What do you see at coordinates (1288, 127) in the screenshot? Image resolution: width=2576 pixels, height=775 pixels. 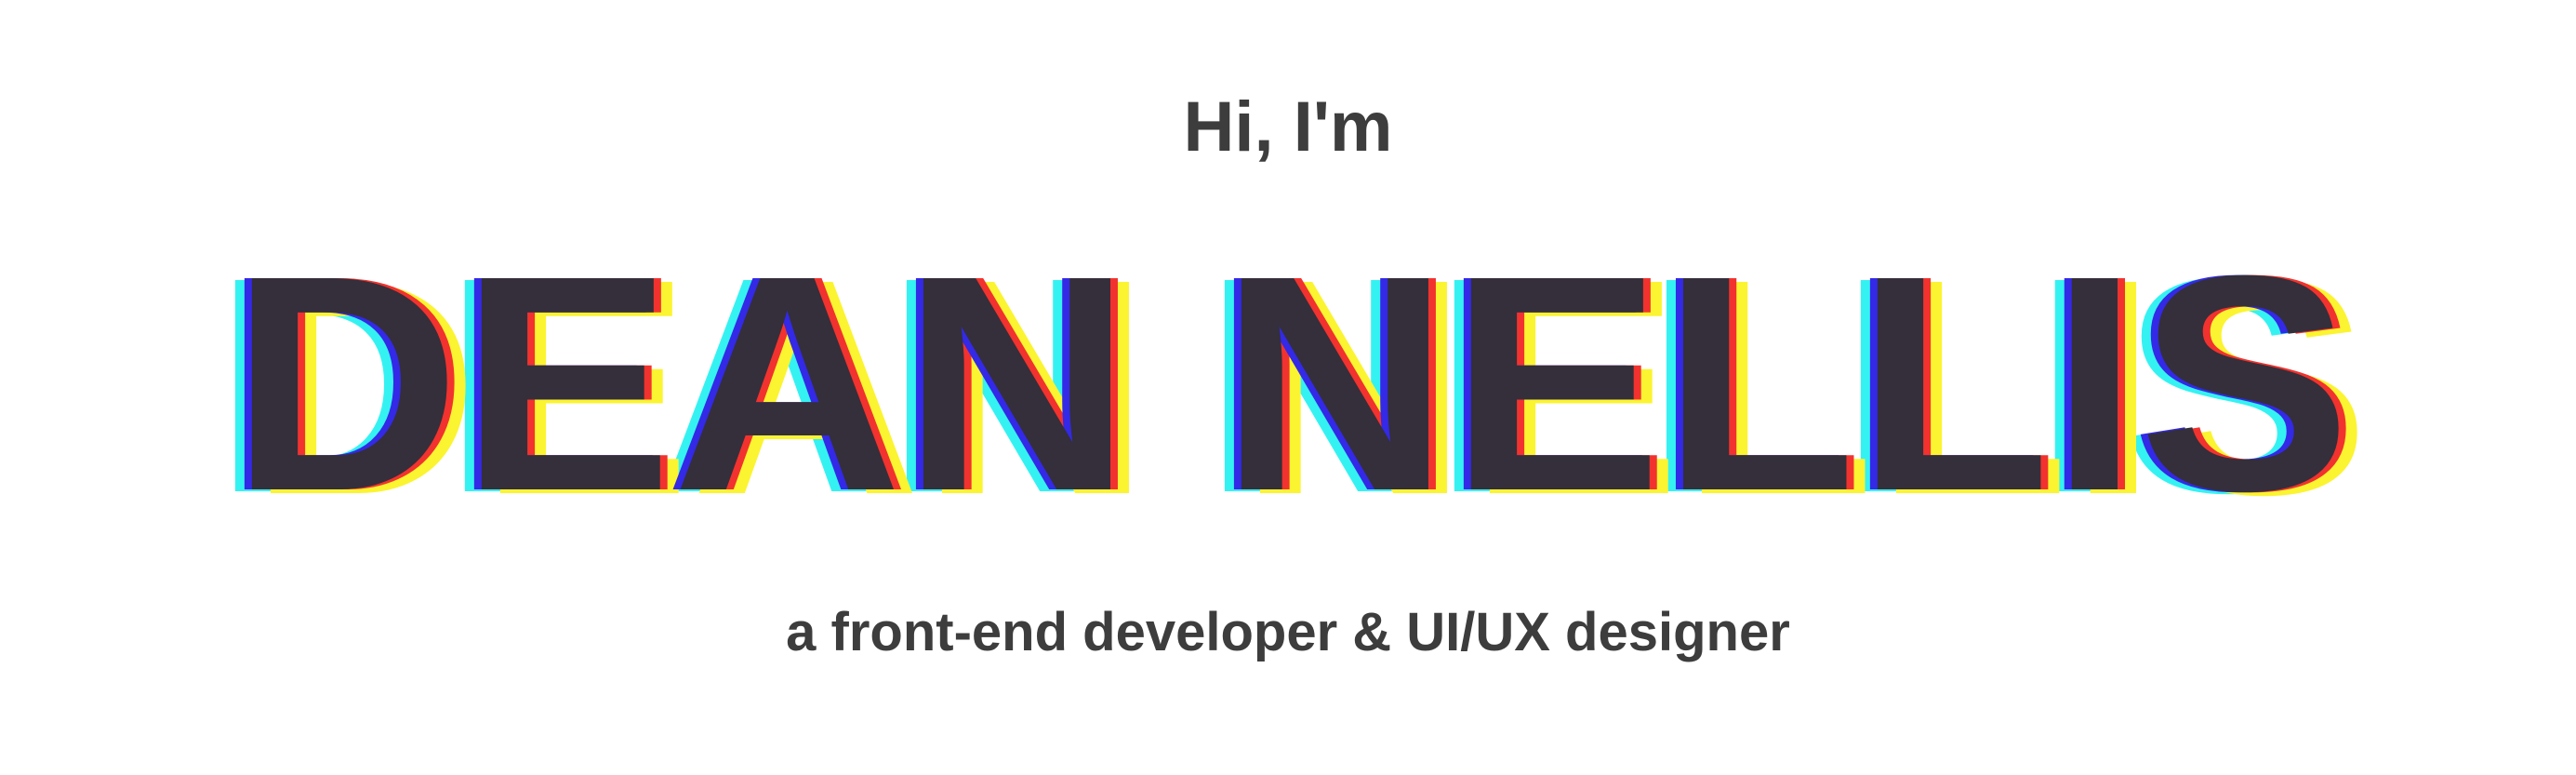 I see `greeting-text: Hi, I'm` at bounding box center [1288, 127].